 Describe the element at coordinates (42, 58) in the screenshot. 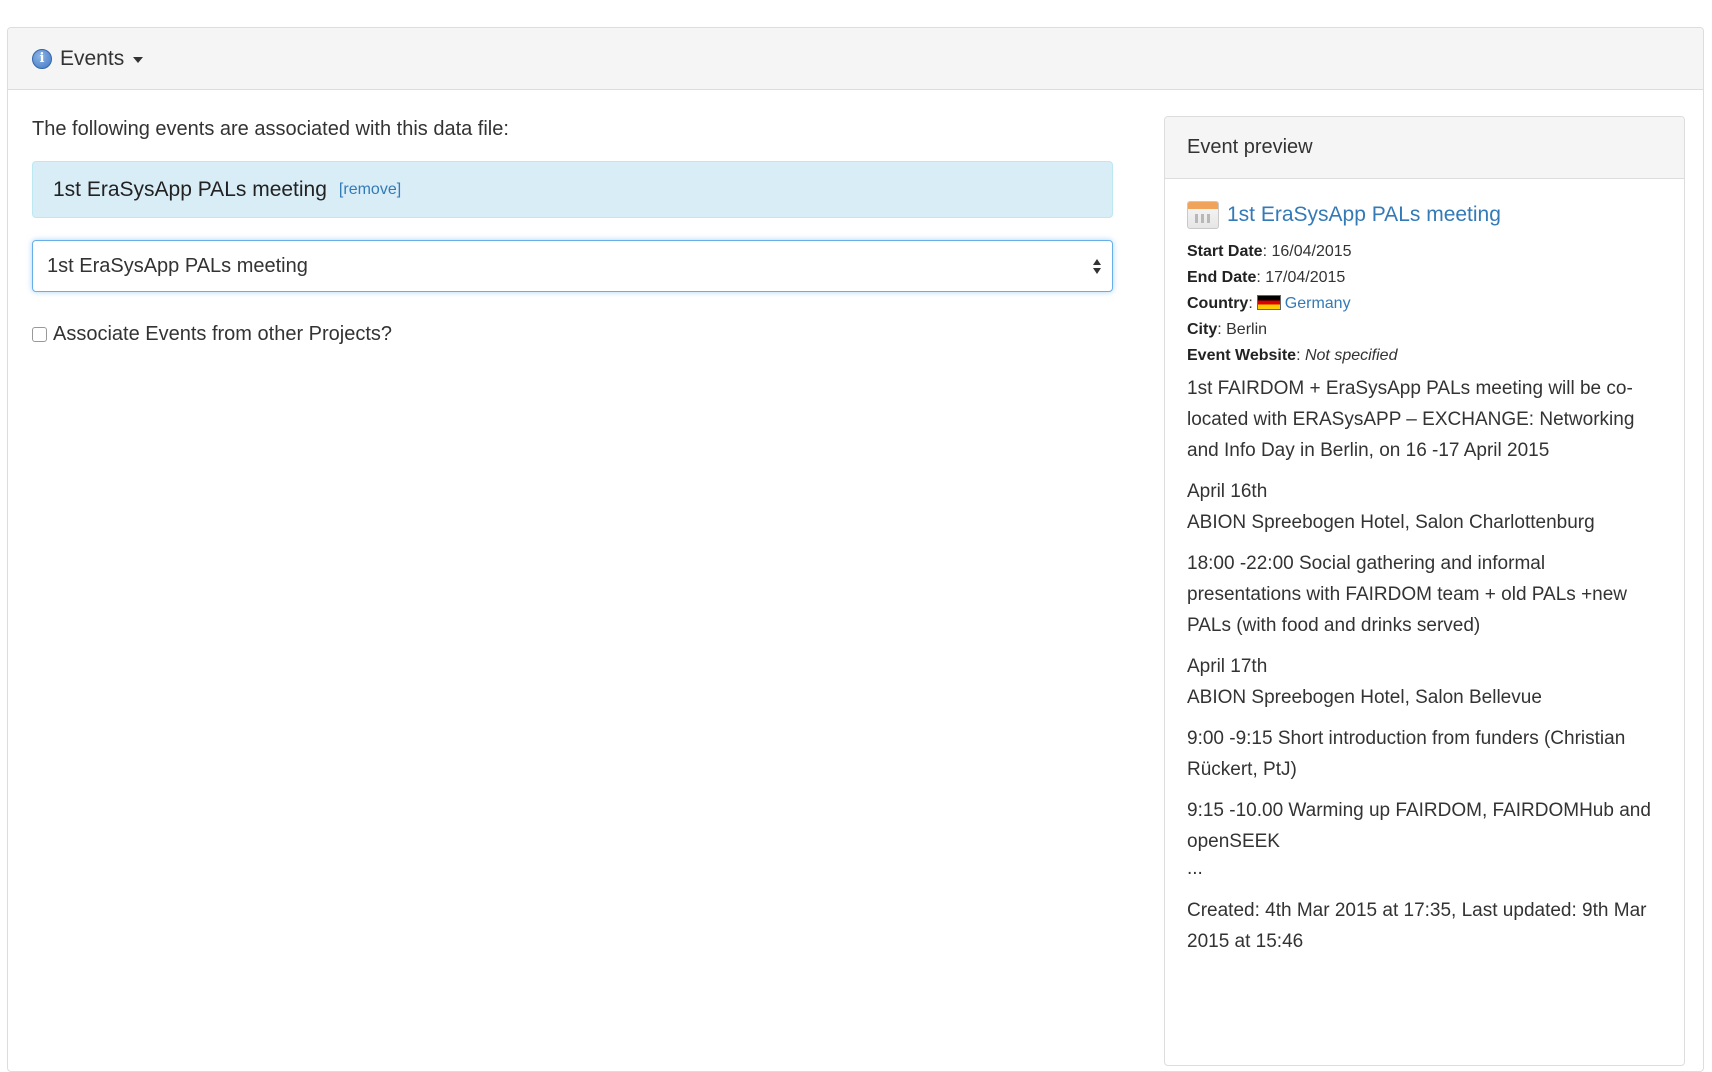

I see `info-icon: i` at that location.